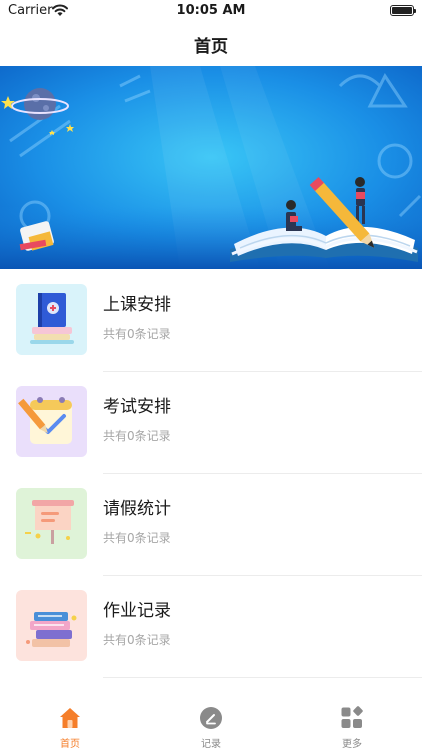 The image size is (422, 750). Describe the element at coordinates (211, 744) in the screenshot. I see `tab-label: 记录` at that location.